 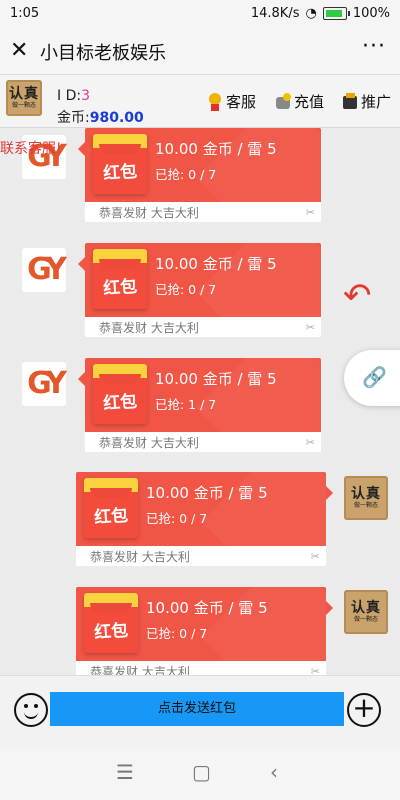 I want to click on more-options-icon: ···, so click(x=374, y=46).